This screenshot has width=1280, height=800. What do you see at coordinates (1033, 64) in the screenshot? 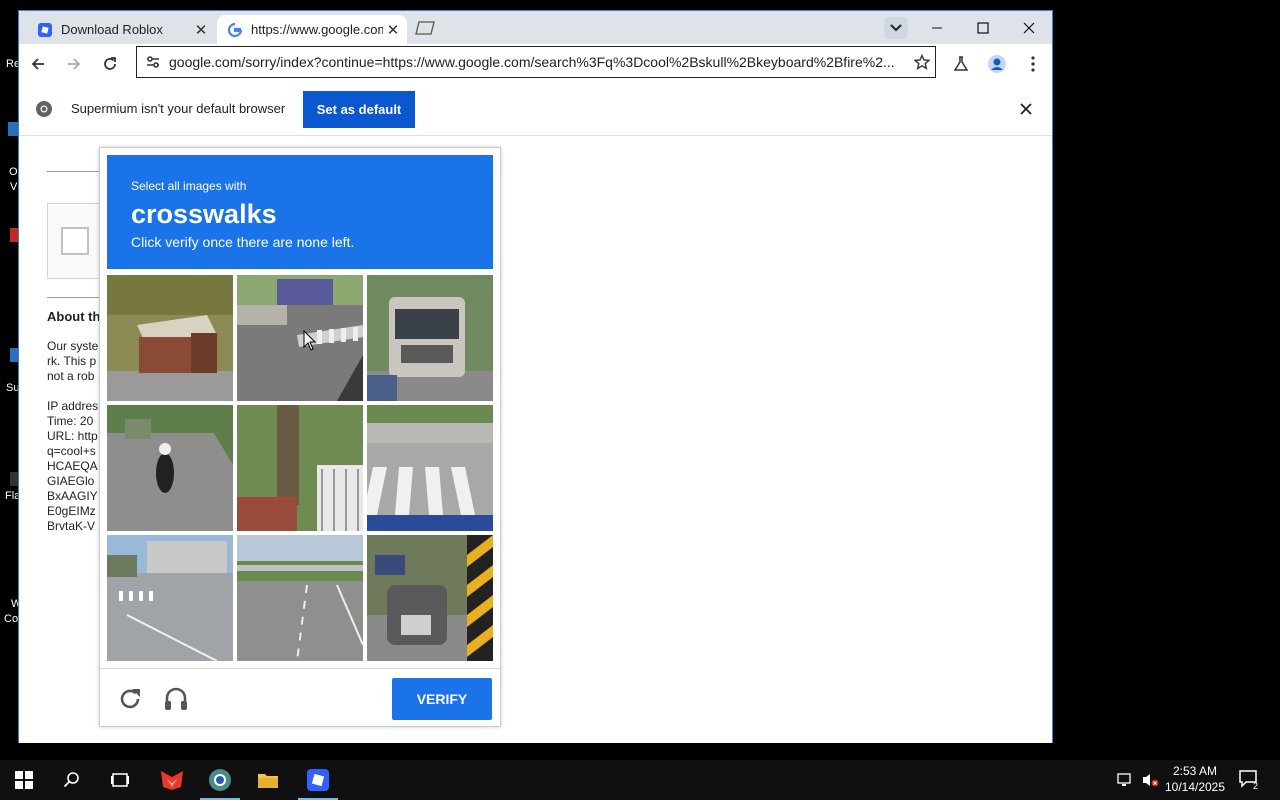
I see `menu-kebab-icon` at bounding box center [1033, 64].